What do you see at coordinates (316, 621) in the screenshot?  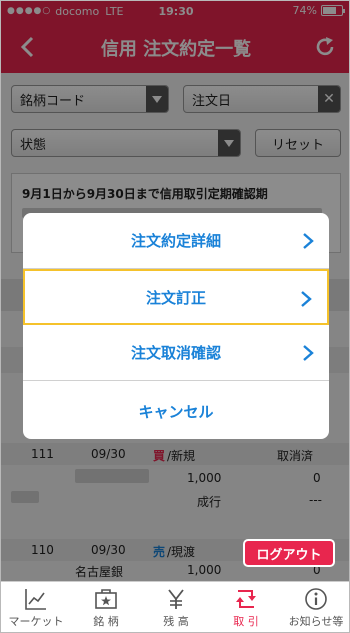 I see `tab-label: お知らせ等` at bounding box center [316, 621].